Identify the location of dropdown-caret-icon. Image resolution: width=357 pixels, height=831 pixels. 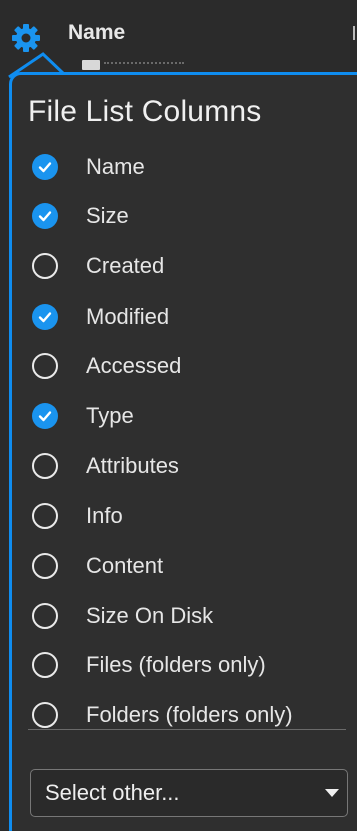
(332, 793).